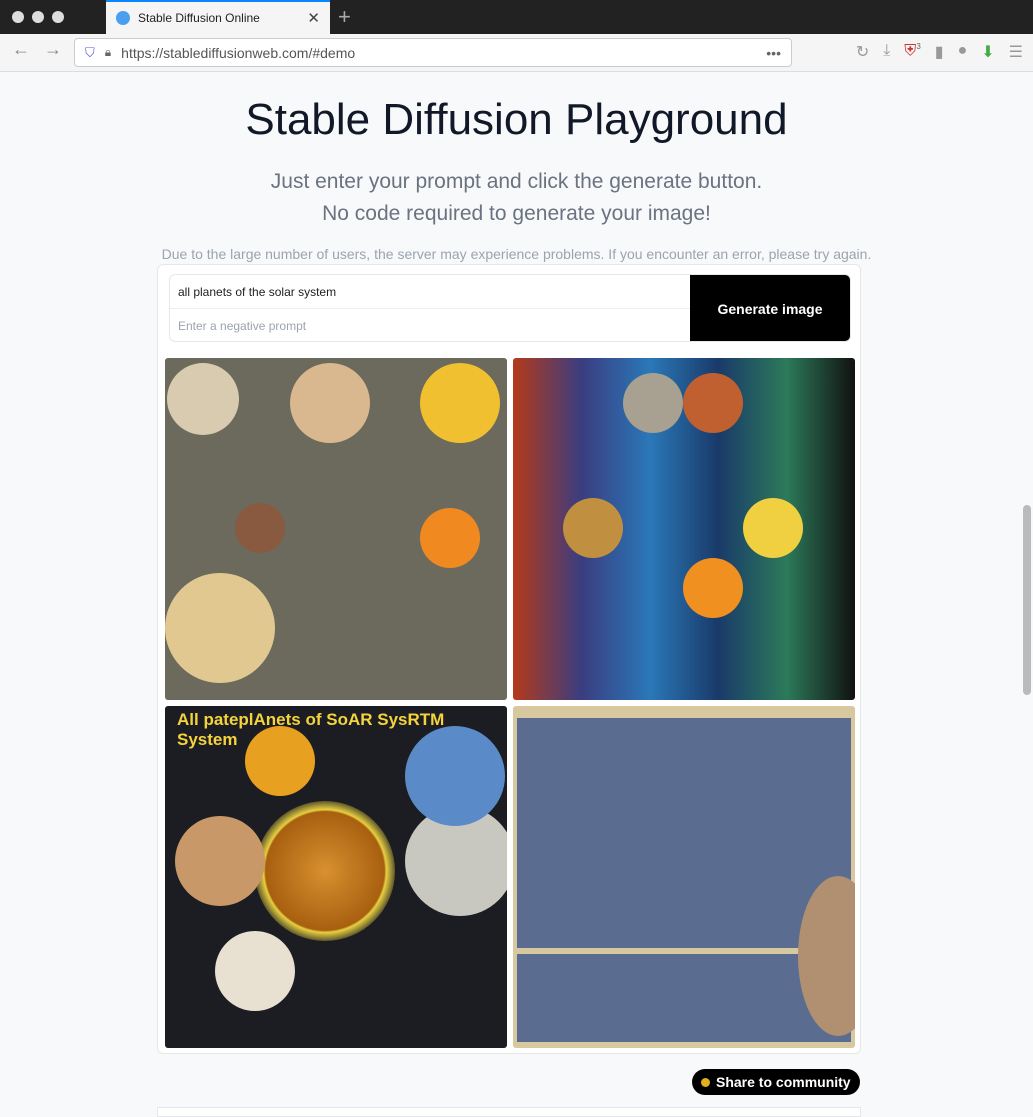 This screenshot has height=1117, width=1033. I want to click on prompt-input: all planets of the solar system, so click(430, 292).